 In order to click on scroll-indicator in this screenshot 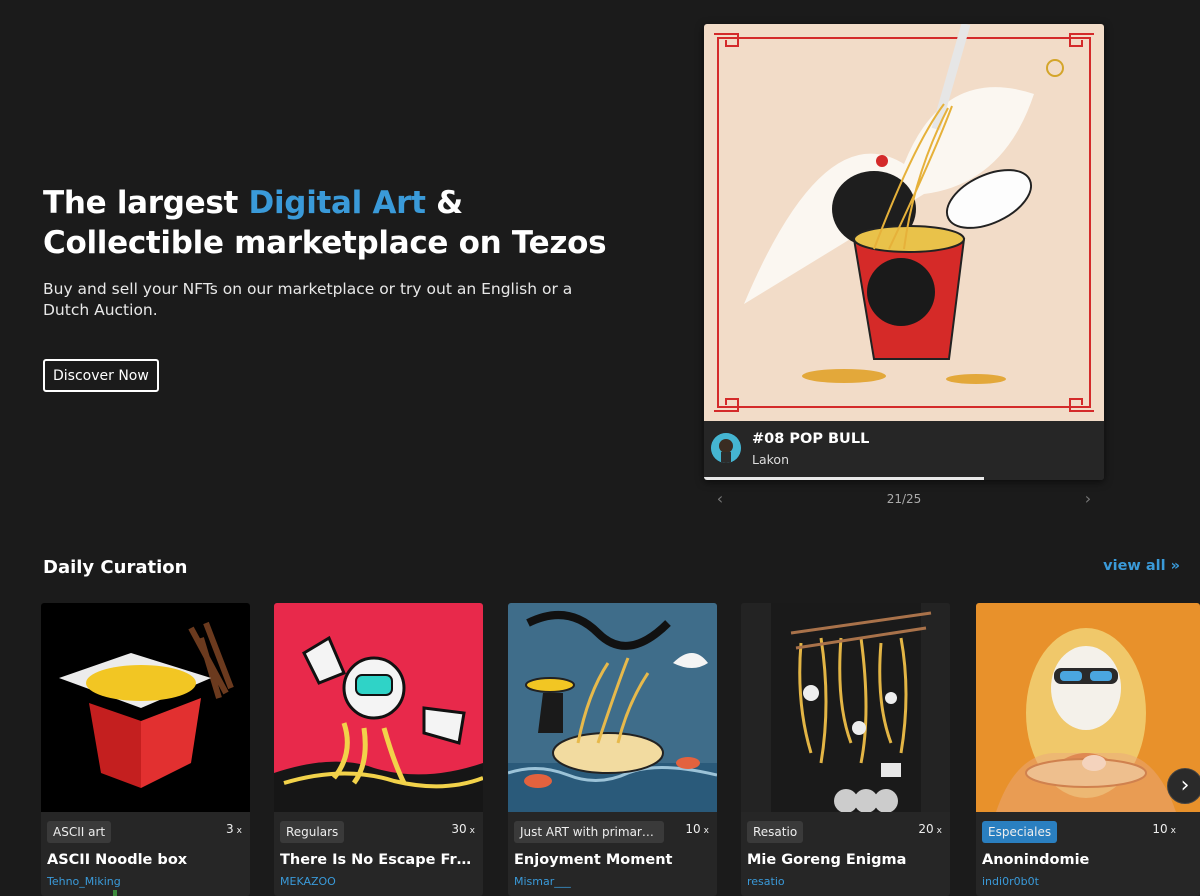, I will do `click(115, 893)`.